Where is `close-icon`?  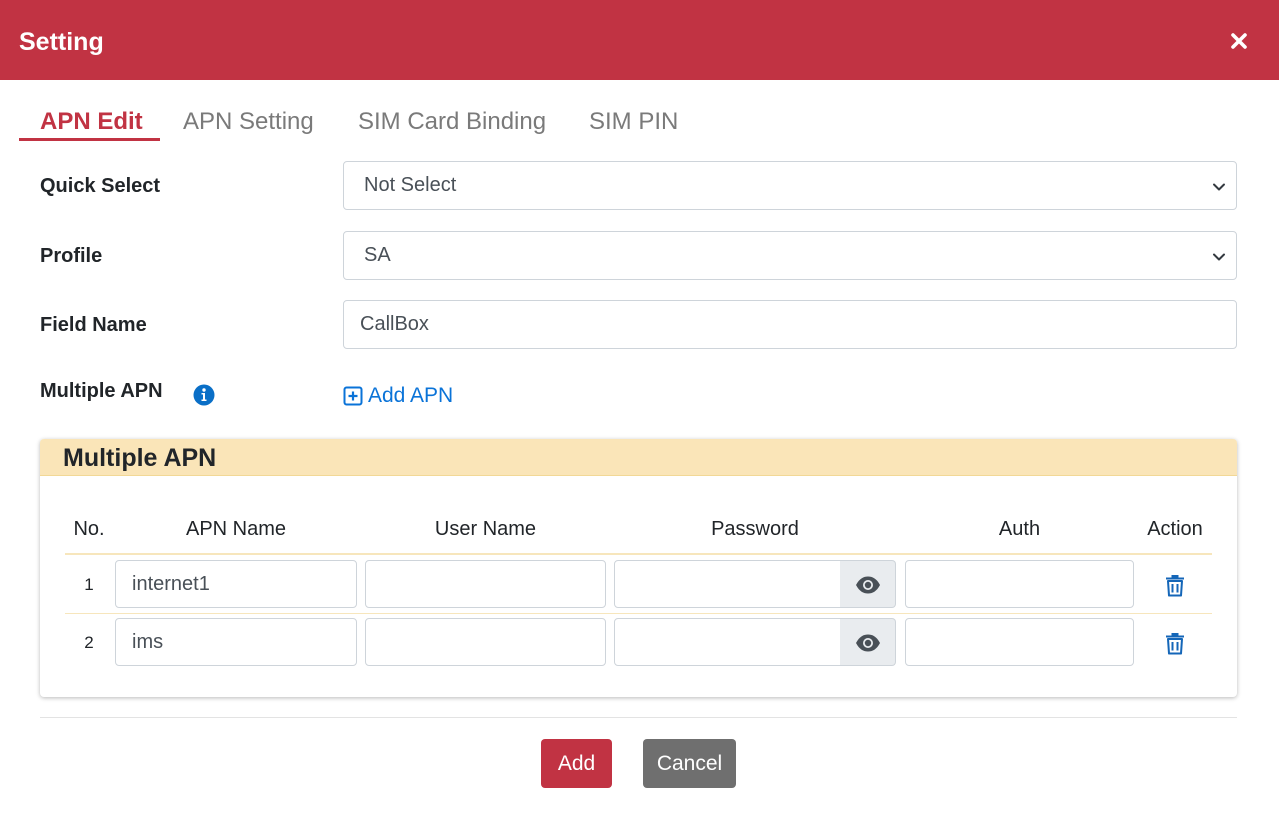
close-icon is located at coordinates (1239, 41).